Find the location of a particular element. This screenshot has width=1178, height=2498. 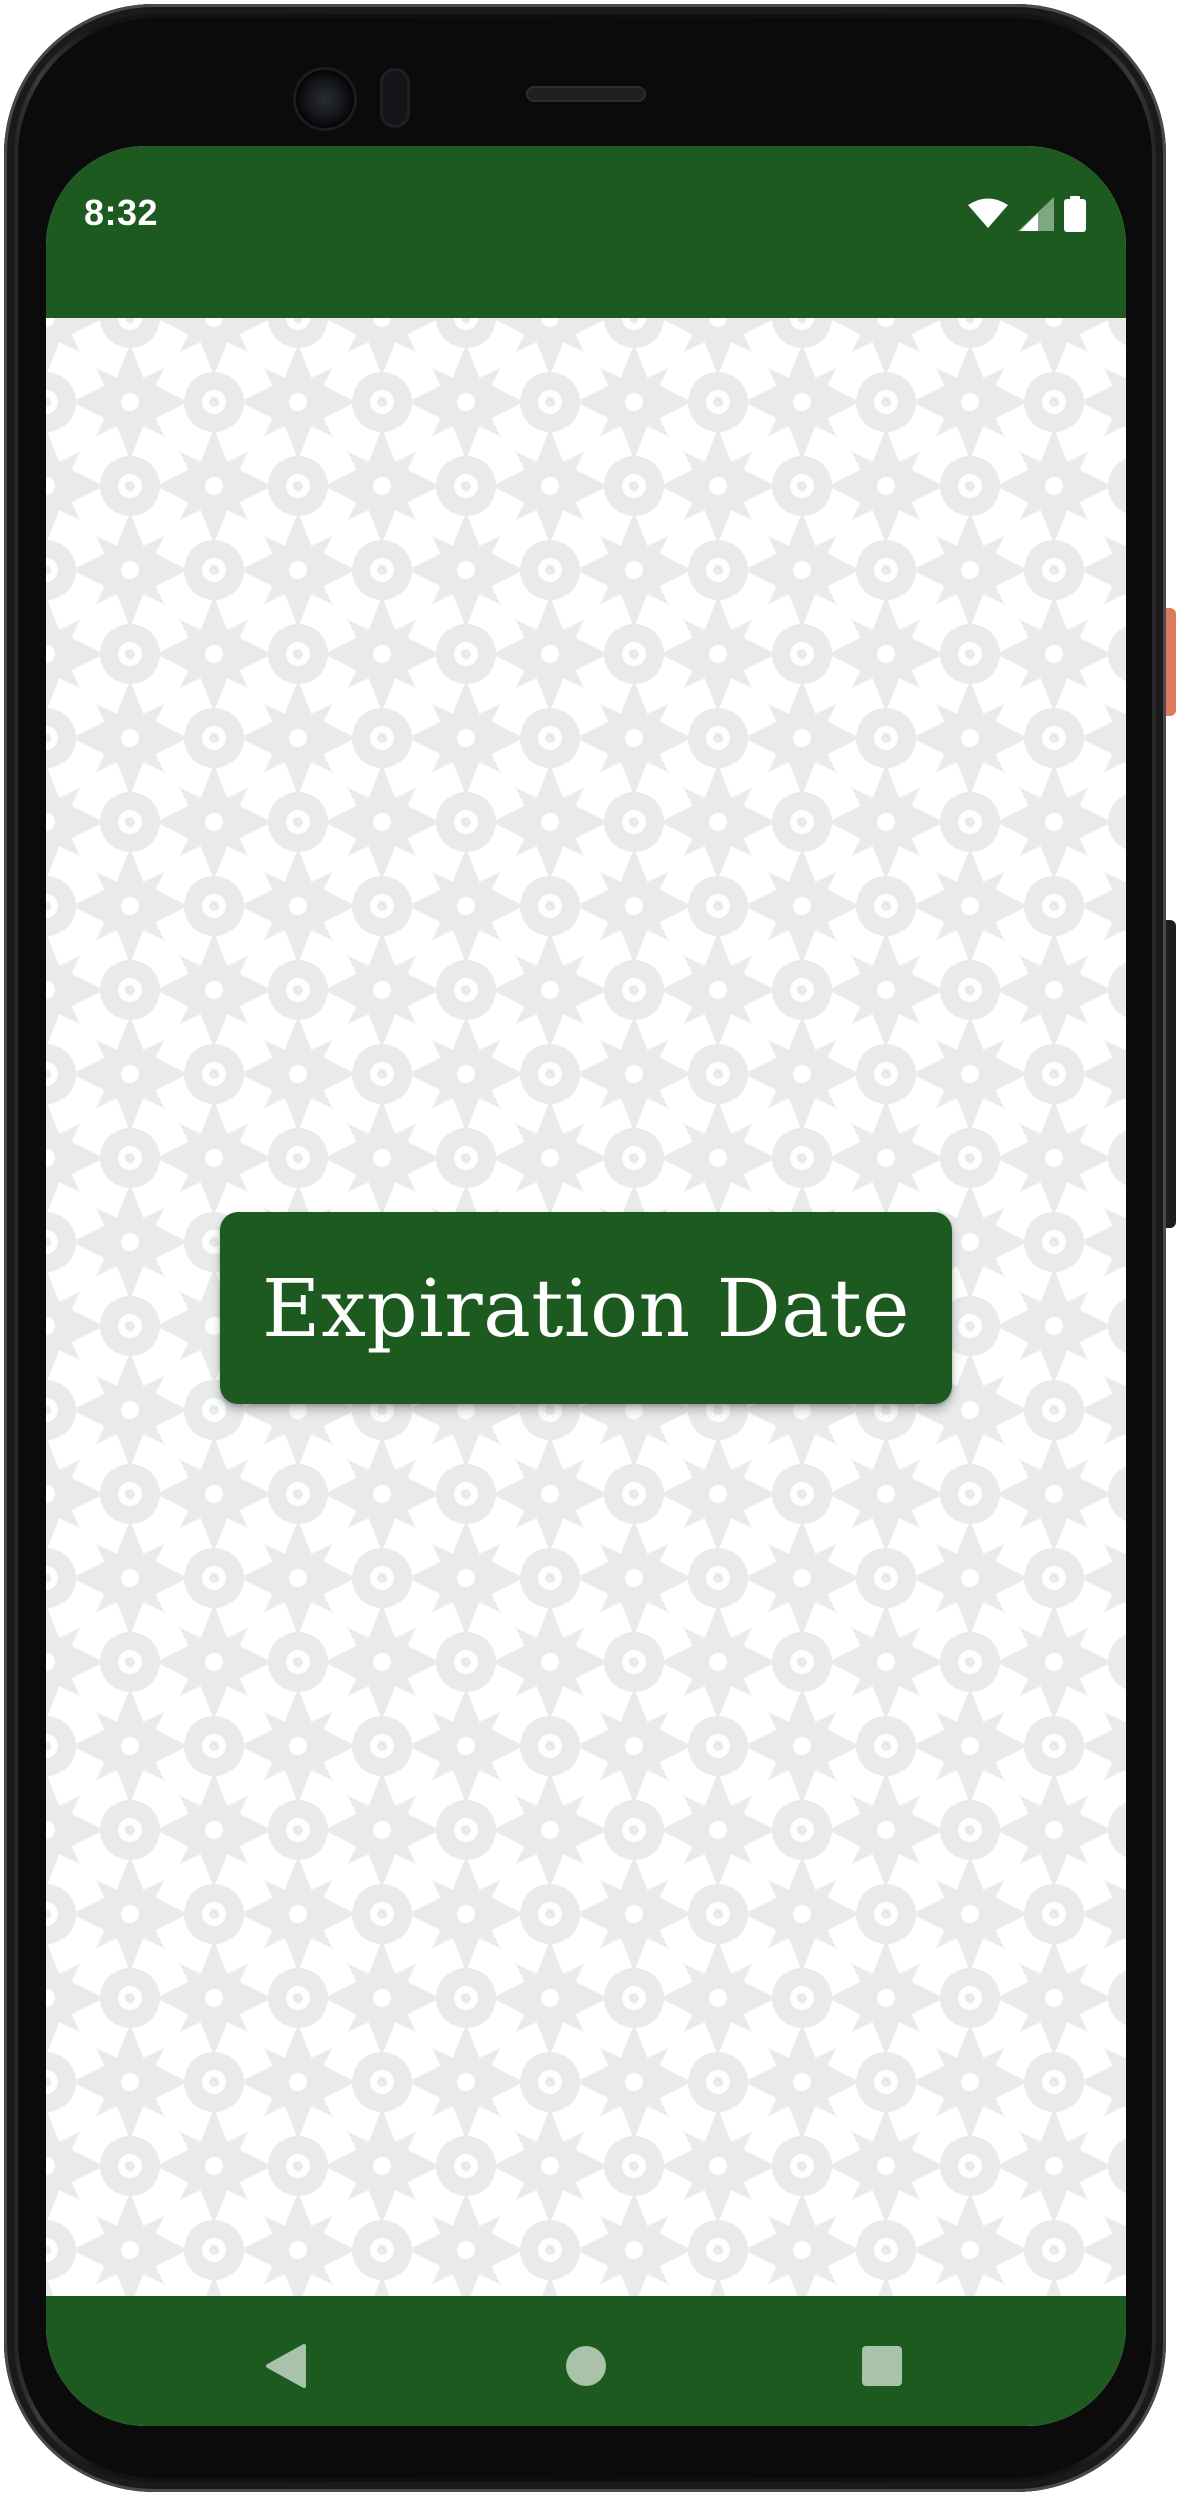

status-icons is located at coordinates (1027, 214).